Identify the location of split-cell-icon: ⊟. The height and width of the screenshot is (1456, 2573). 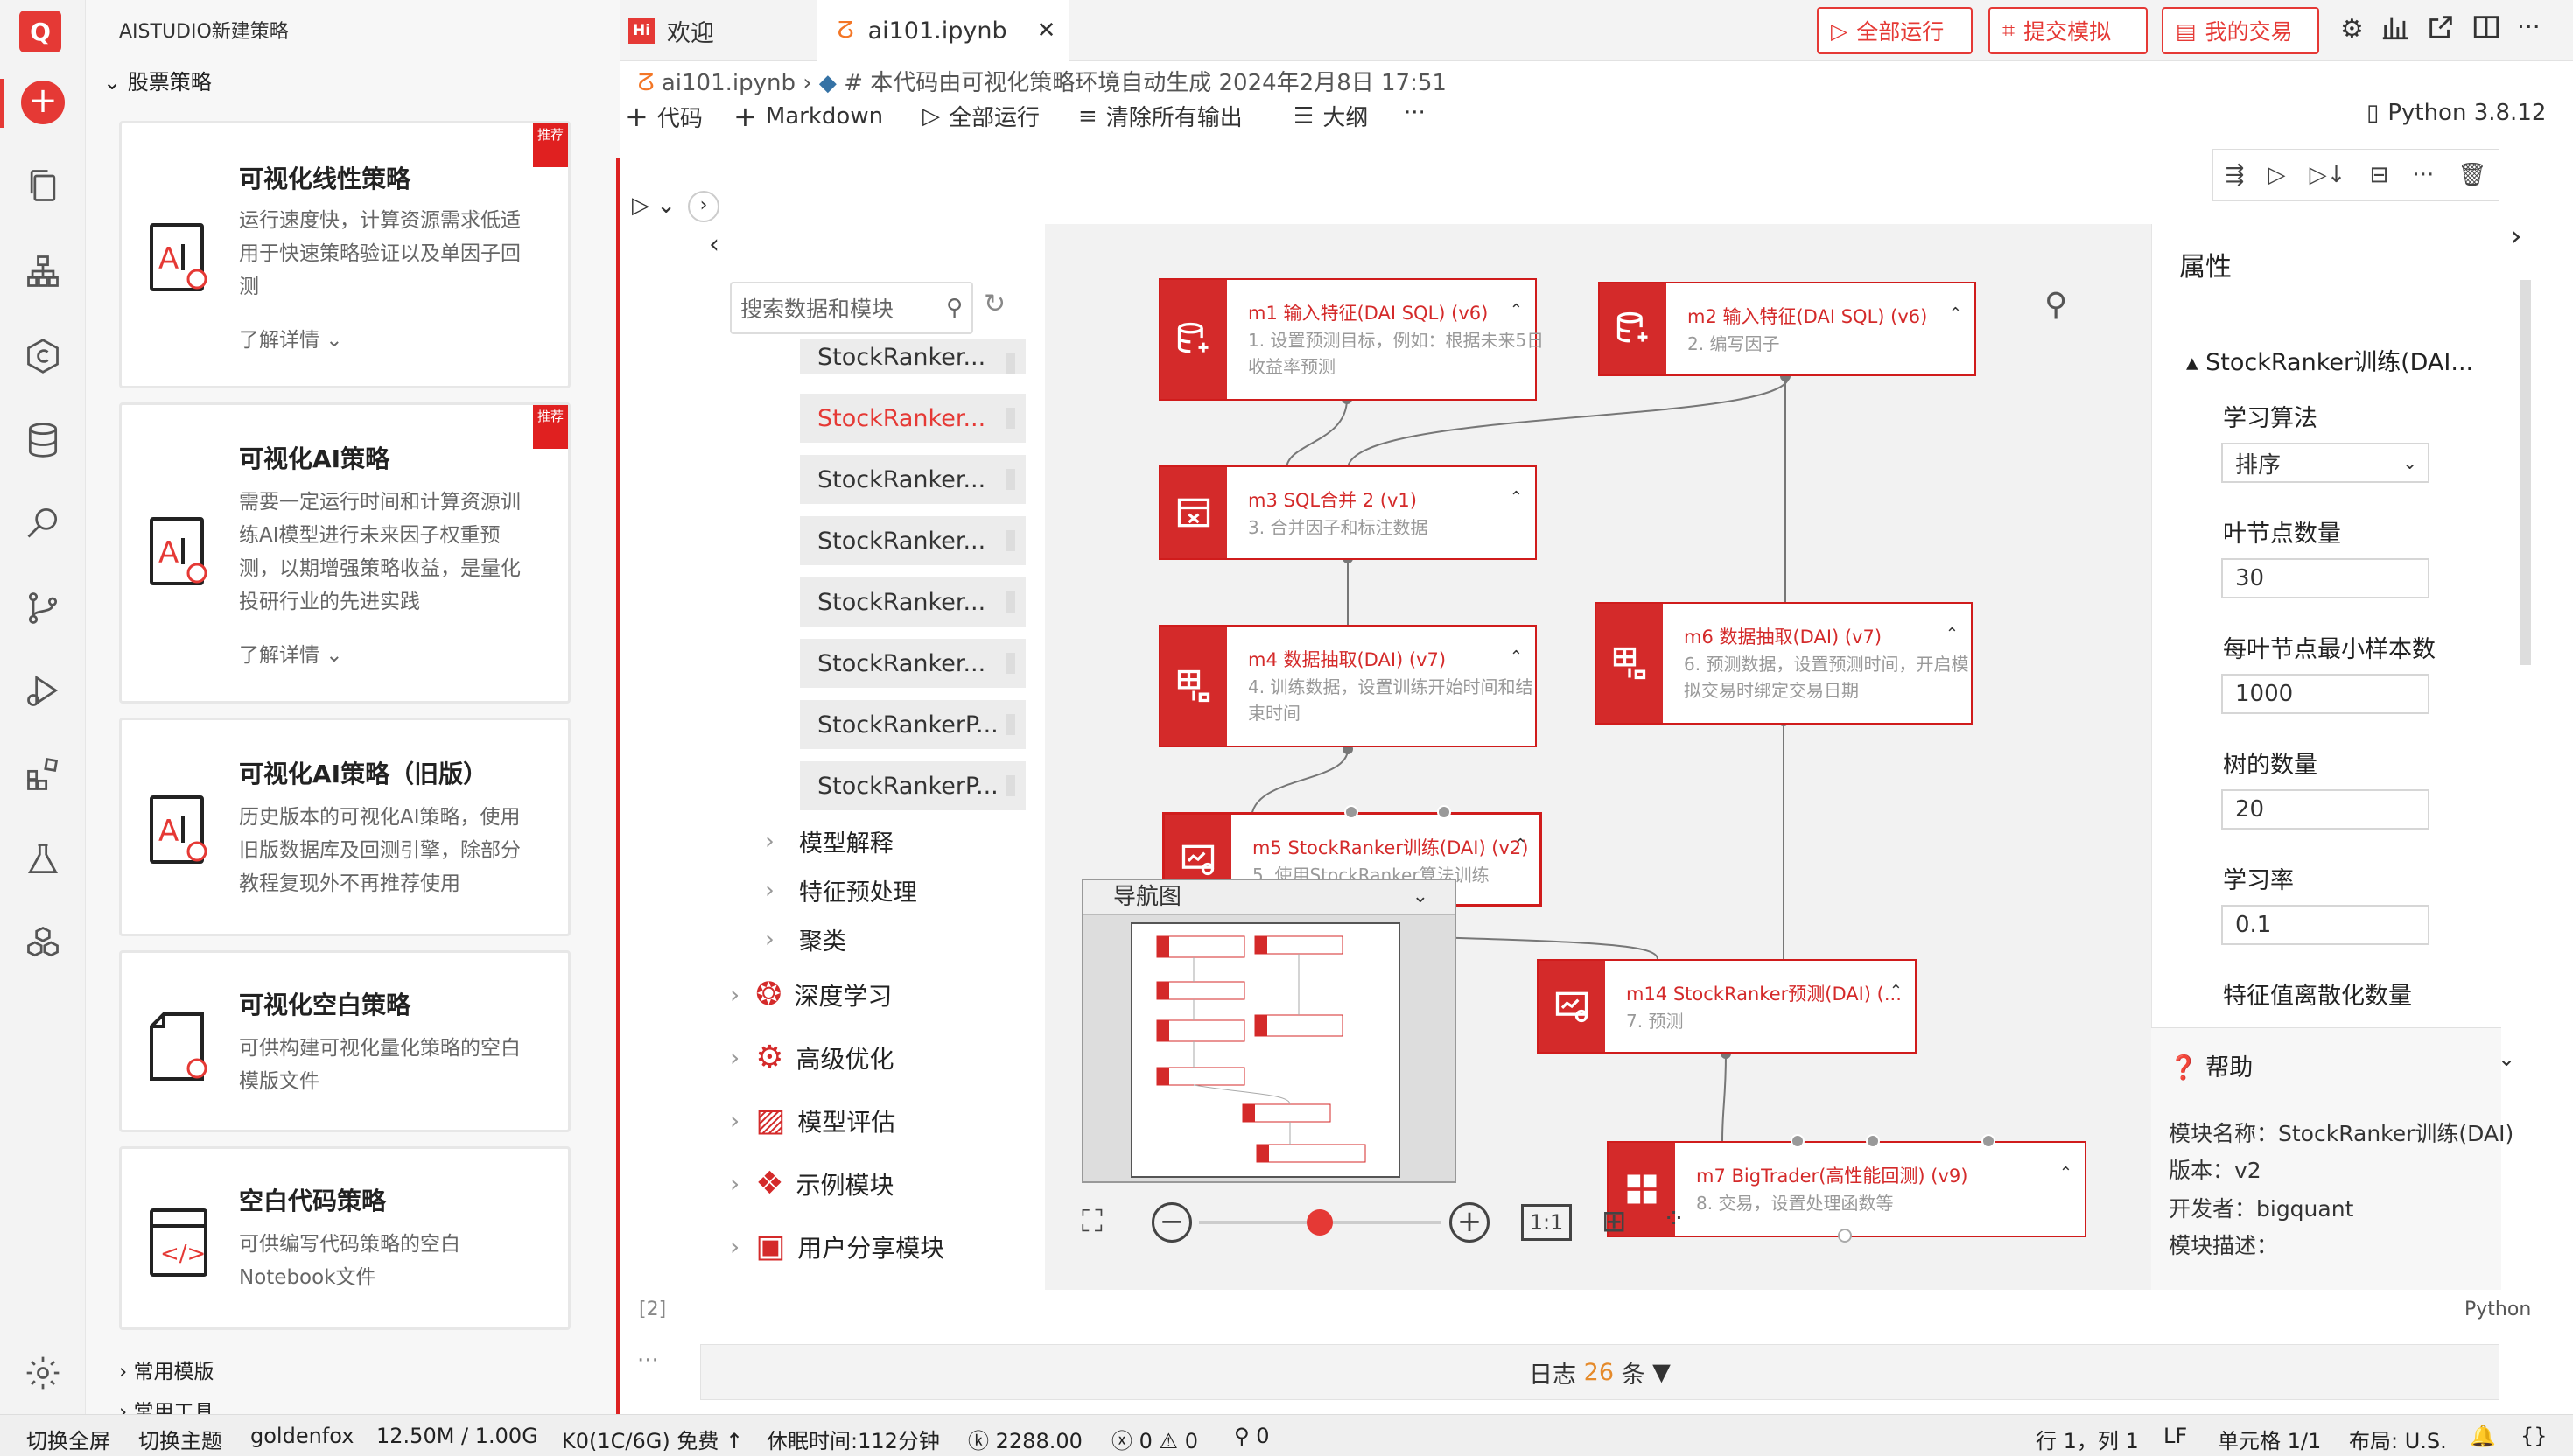
(2379, 175).